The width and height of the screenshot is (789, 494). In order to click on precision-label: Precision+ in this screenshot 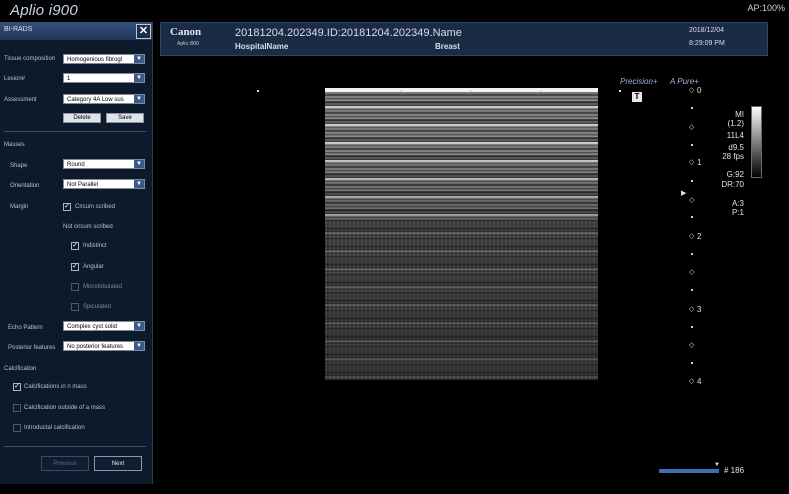, I will do `click(639, 81)`.